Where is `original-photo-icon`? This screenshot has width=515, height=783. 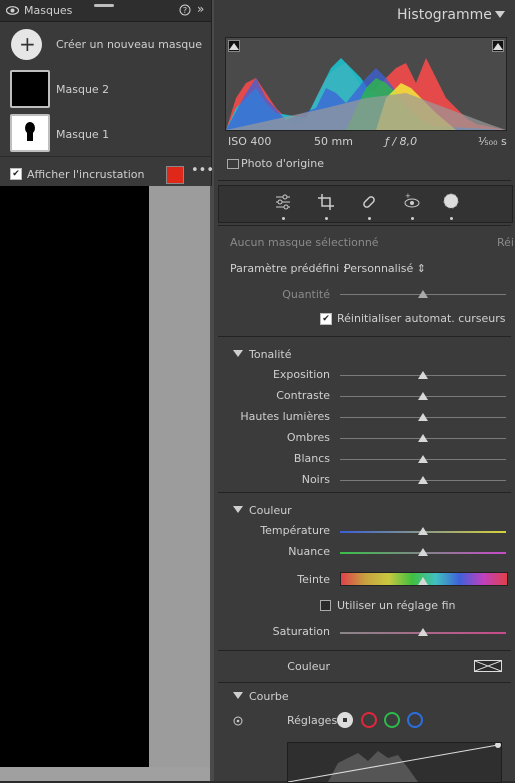 original-photo-icon is located at coordinates (233, 164).